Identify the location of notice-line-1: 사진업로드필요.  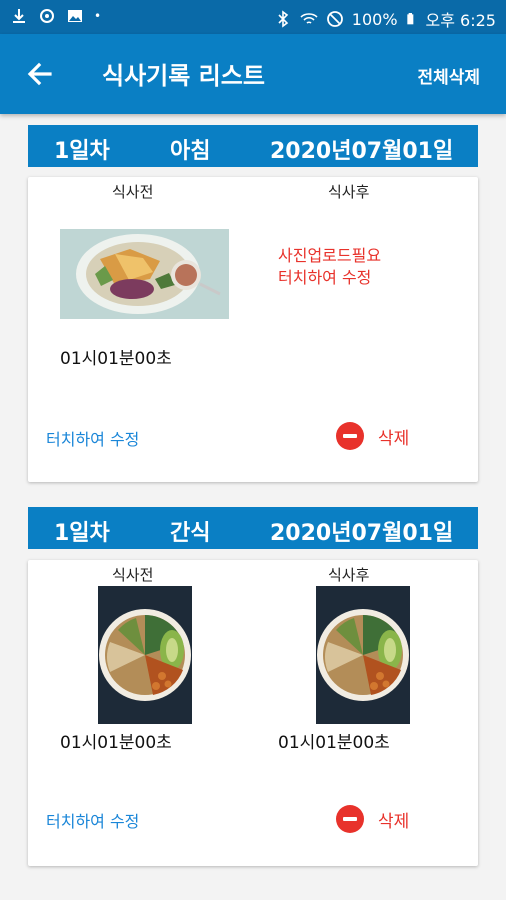
(330, 255).